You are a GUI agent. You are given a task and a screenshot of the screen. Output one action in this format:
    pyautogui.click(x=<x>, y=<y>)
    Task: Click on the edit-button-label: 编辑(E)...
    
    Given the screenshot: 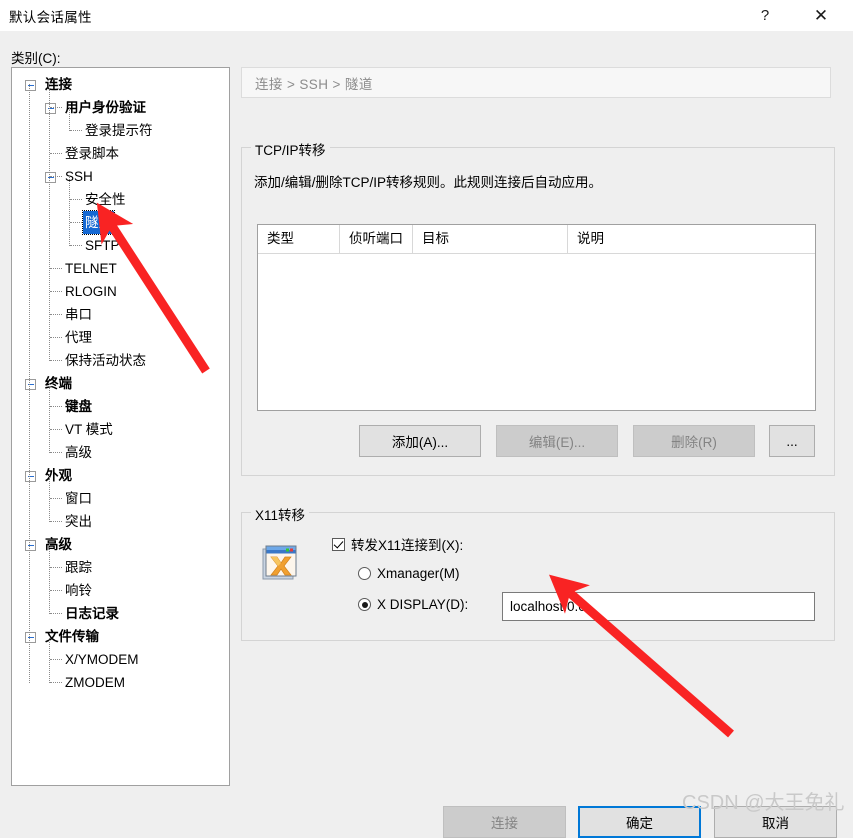 What is the action you would take?
    pyautogui.click(x=557, y=442)
    